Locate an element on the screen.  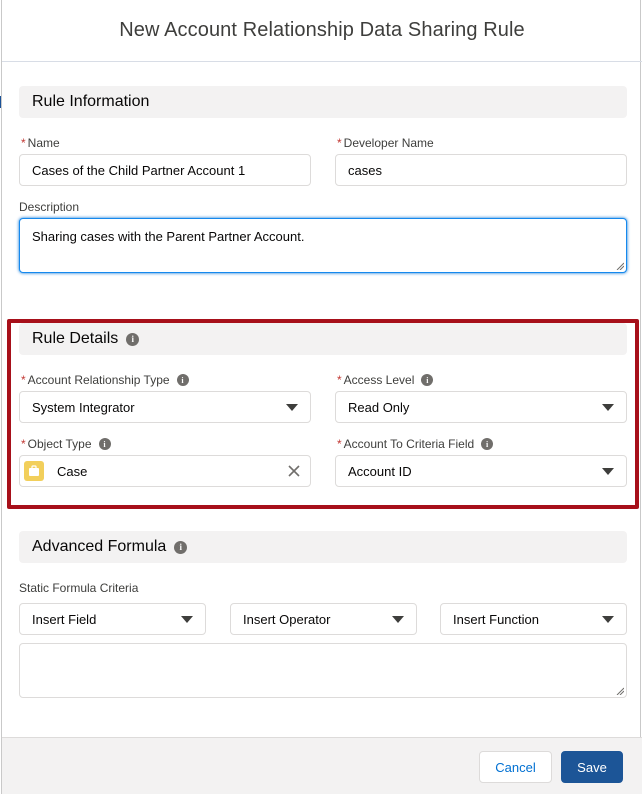
static-formula-criteria-label-text: Static Formula Criteria is located at coordinates (79, 588).